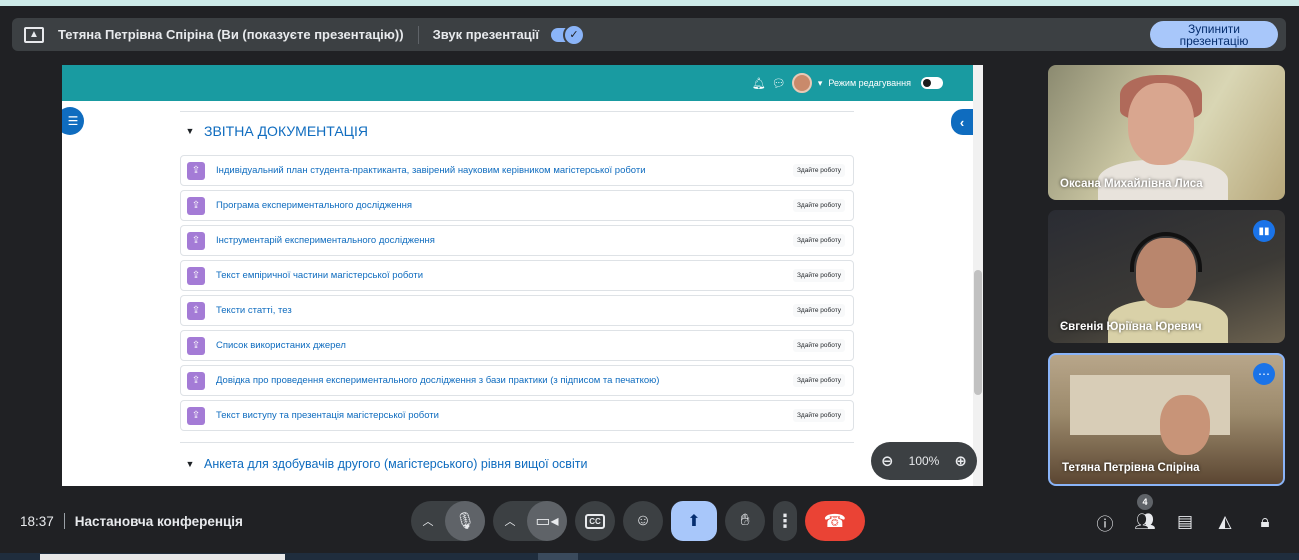 The width and height of the screenshot is (1299, 560). I want to click on people-count-badge: 4, so click(1145, 502).